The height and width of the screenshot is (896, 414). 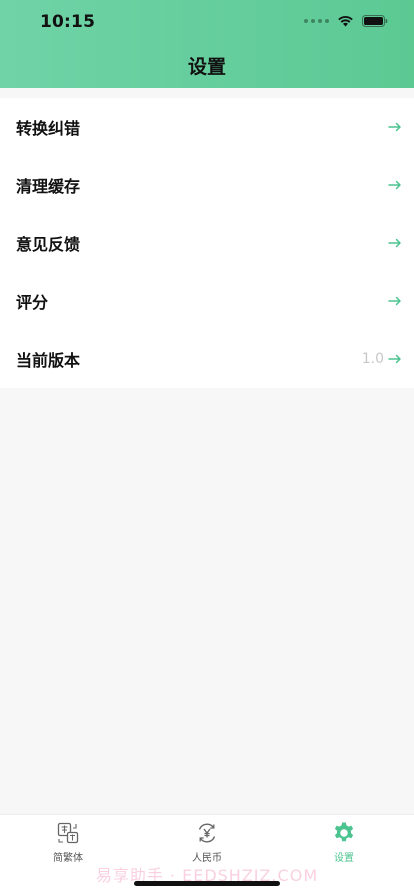 I want to click on tab-rmb: 人民币, so click(x=207, y=842).